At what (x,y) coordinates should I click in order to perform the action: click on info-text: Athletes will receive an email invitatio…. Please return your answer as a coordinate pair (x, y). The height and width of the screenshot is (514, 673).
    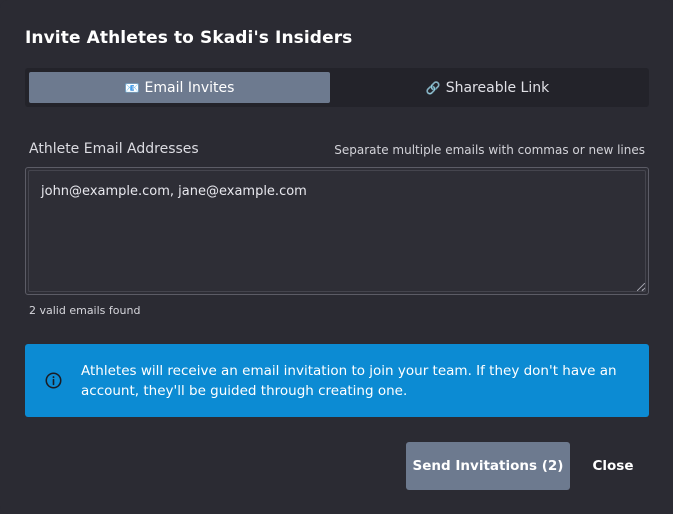
    Looking at the image, I should click on (349, 381).